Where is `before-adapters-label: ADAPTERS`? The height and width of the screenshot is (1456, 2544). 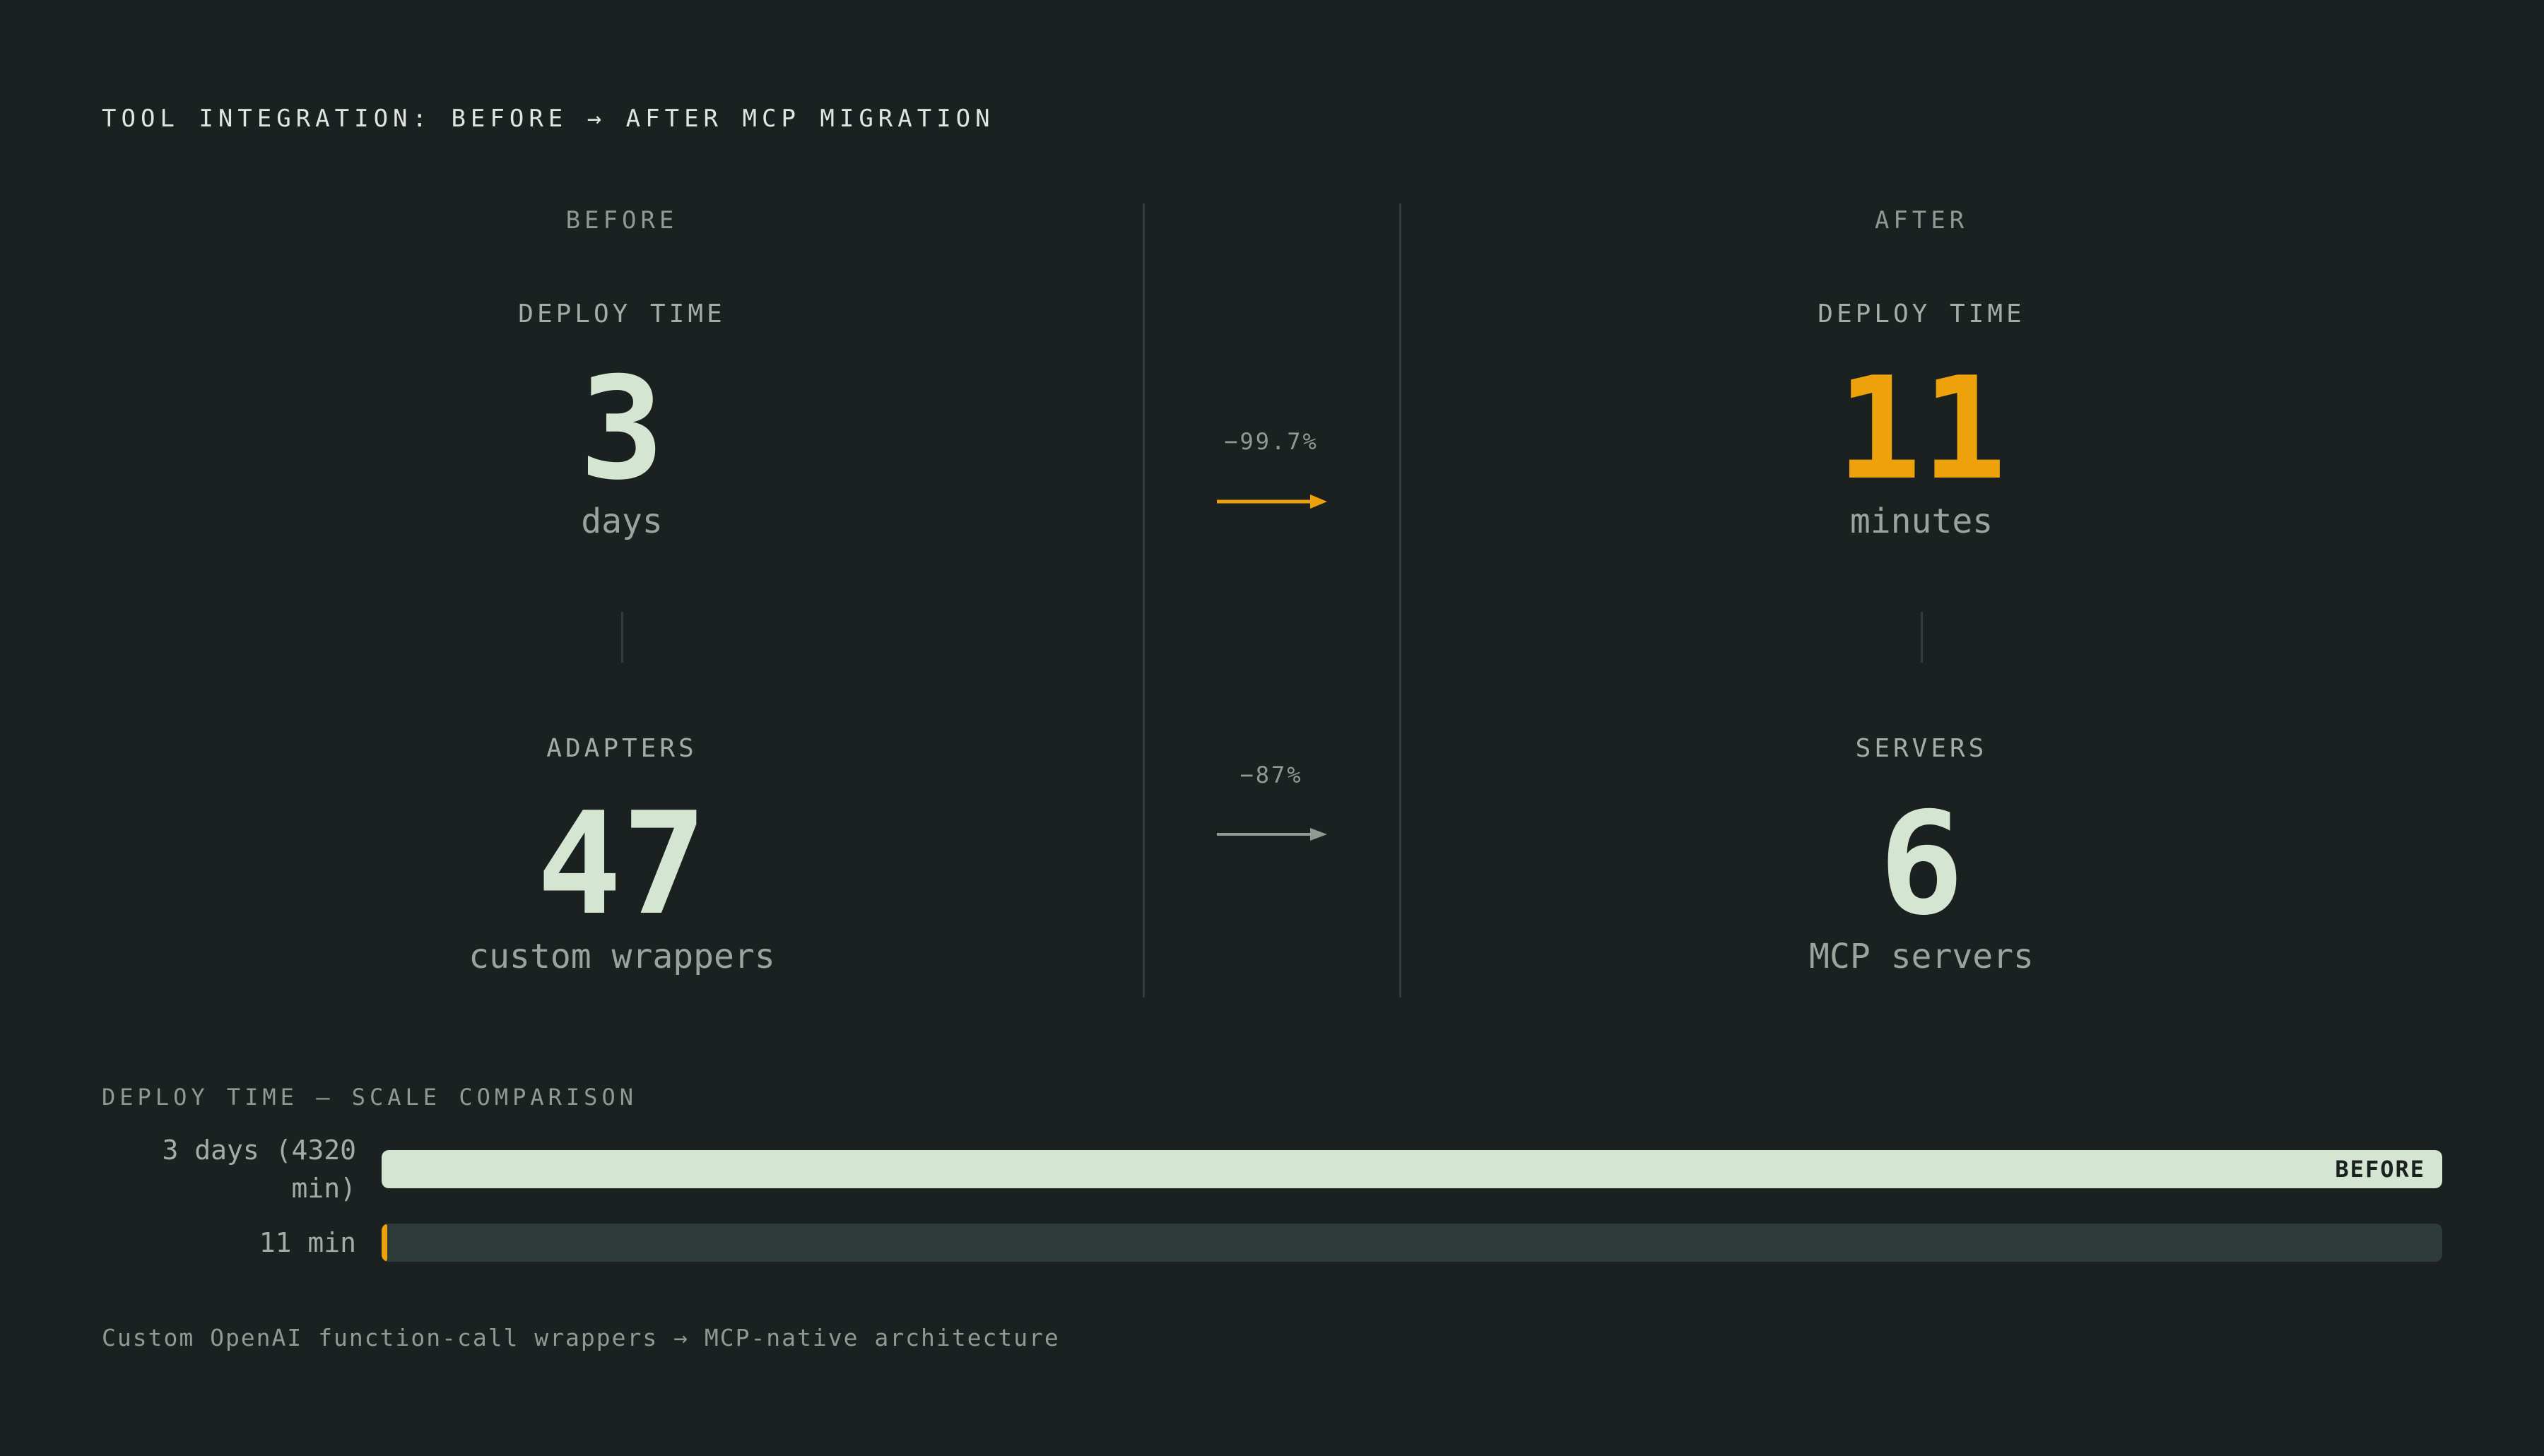 before-adapters-label: ADAPTERS is located at coordinates (621, 748).